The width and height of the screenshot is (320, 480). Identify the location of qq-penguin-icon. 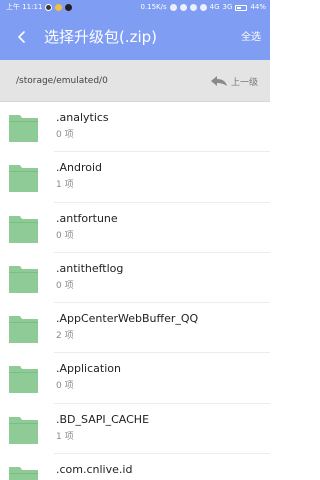
(69, 7).